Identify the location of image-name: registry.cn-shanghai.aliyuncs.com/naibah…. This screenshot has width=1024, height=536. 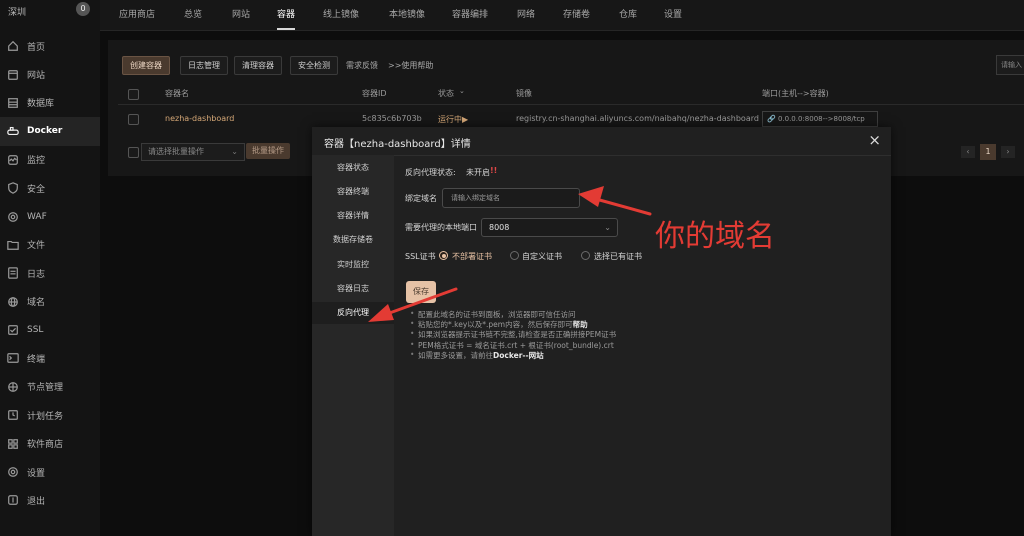
(637, 118).